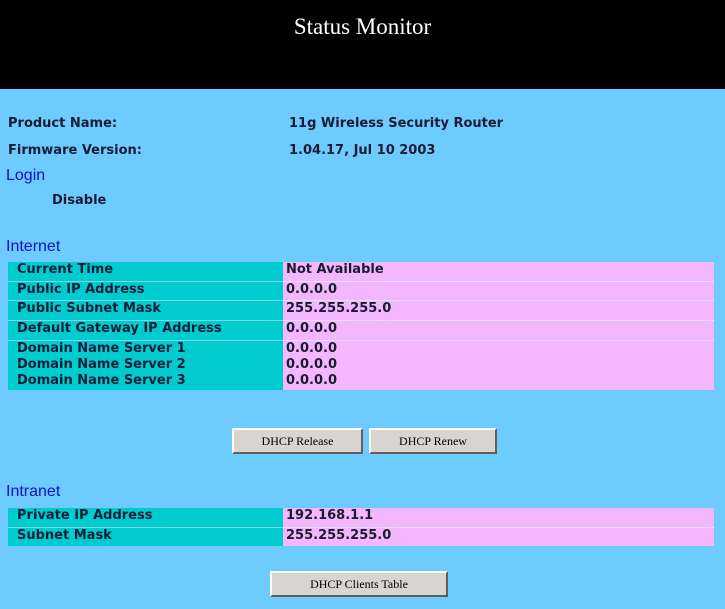  What do you see at coordinates (145, 348) in the screenshot?
I see `dns-1-label: Domain Name Server 1` at bounding box center [145, 348].